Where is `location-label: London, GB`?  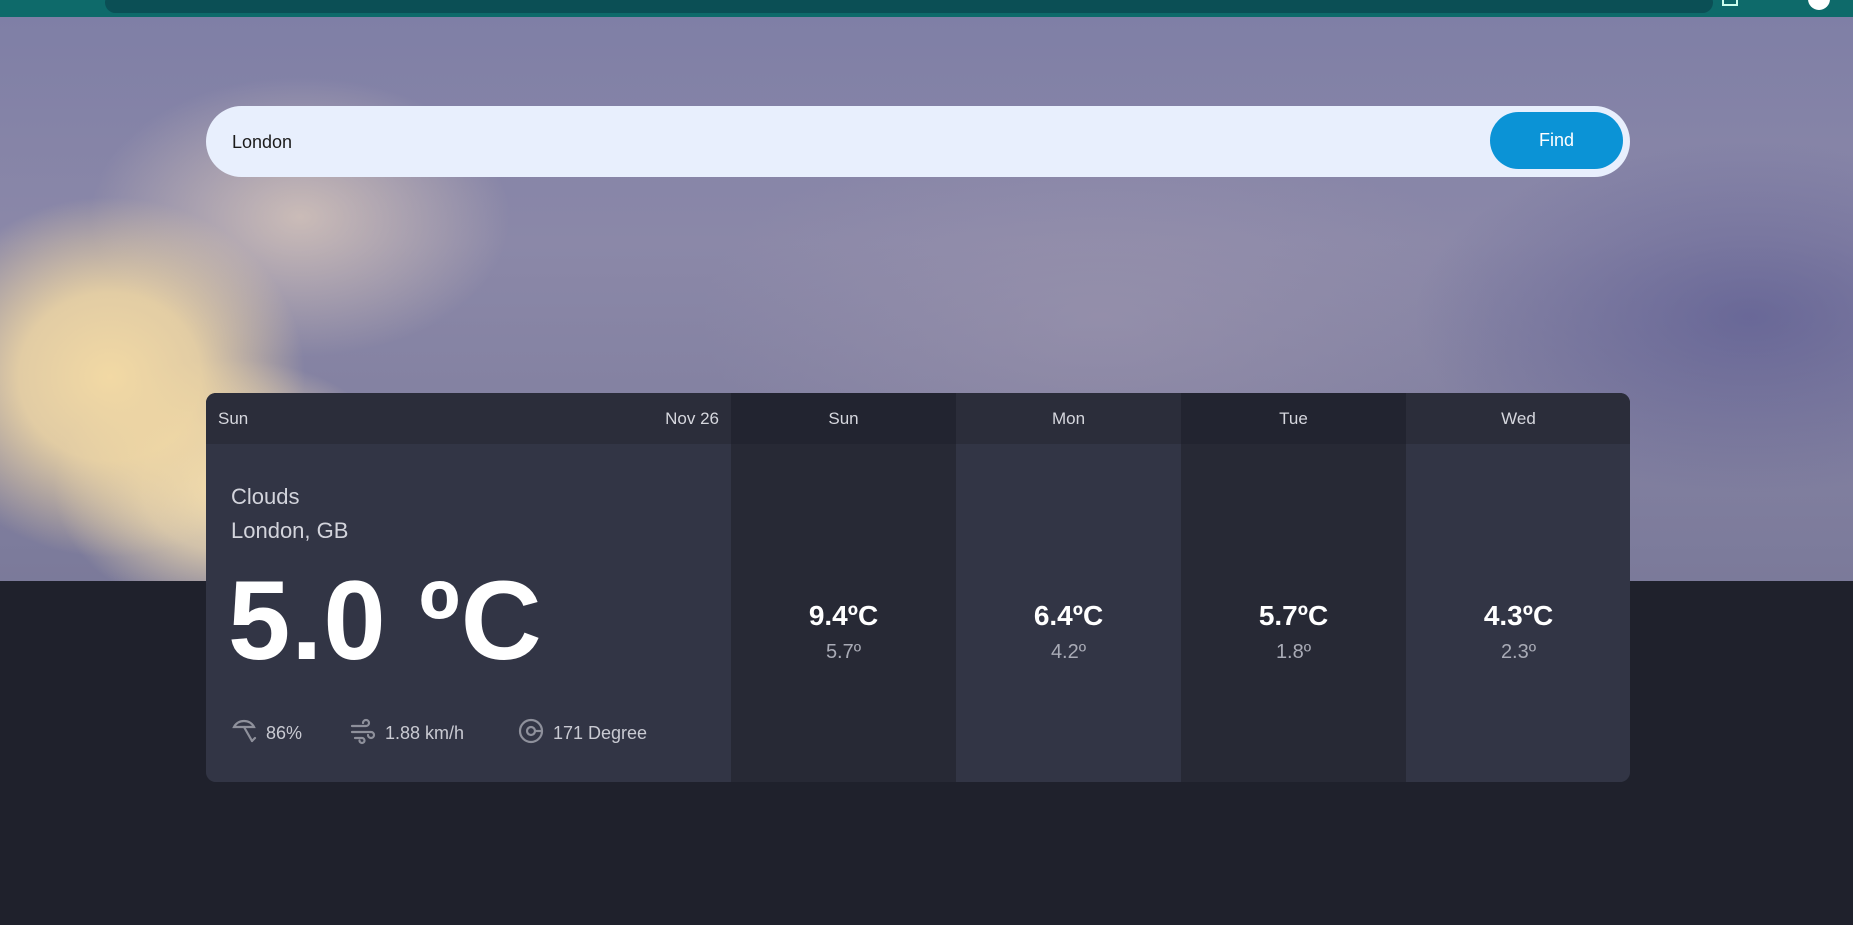
location-label: London, GB is located at coordinates (290, 530).